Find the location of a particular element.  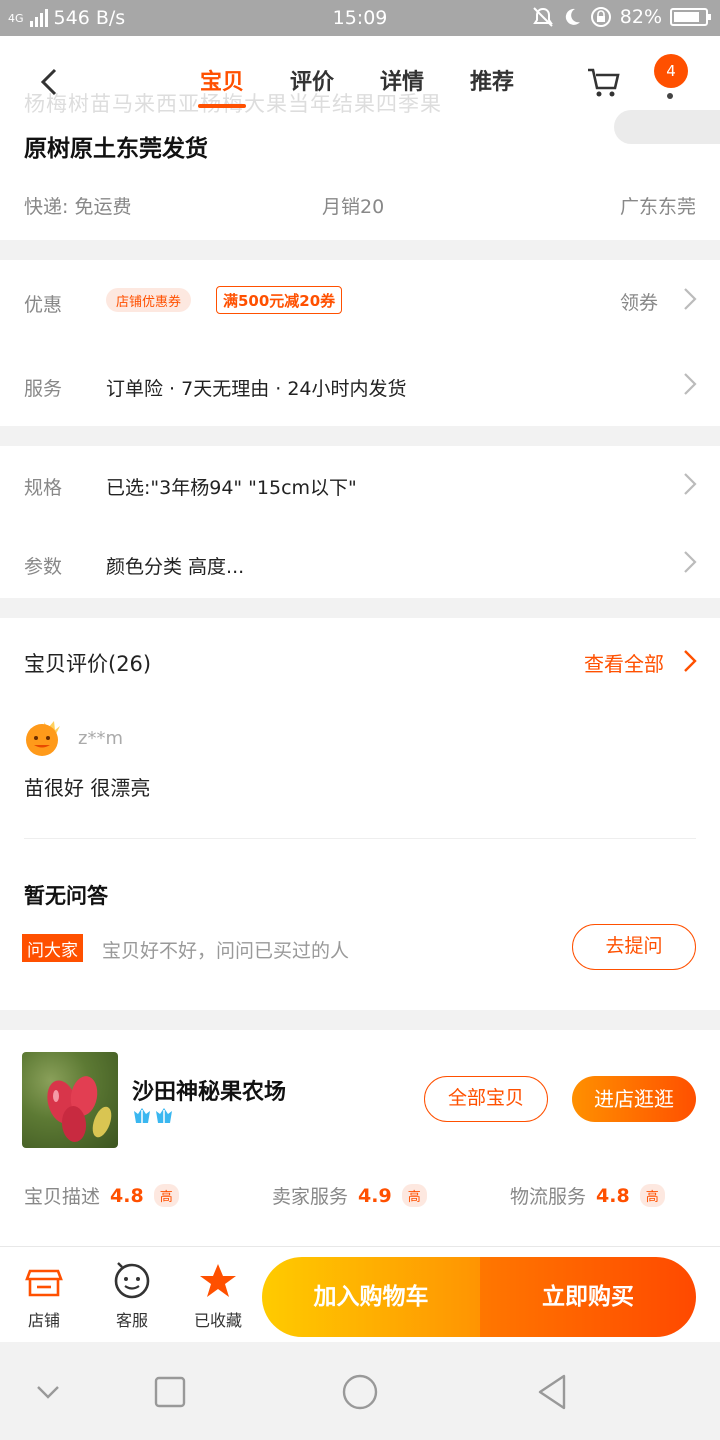

cart-button is located at coordinates (604, 82).